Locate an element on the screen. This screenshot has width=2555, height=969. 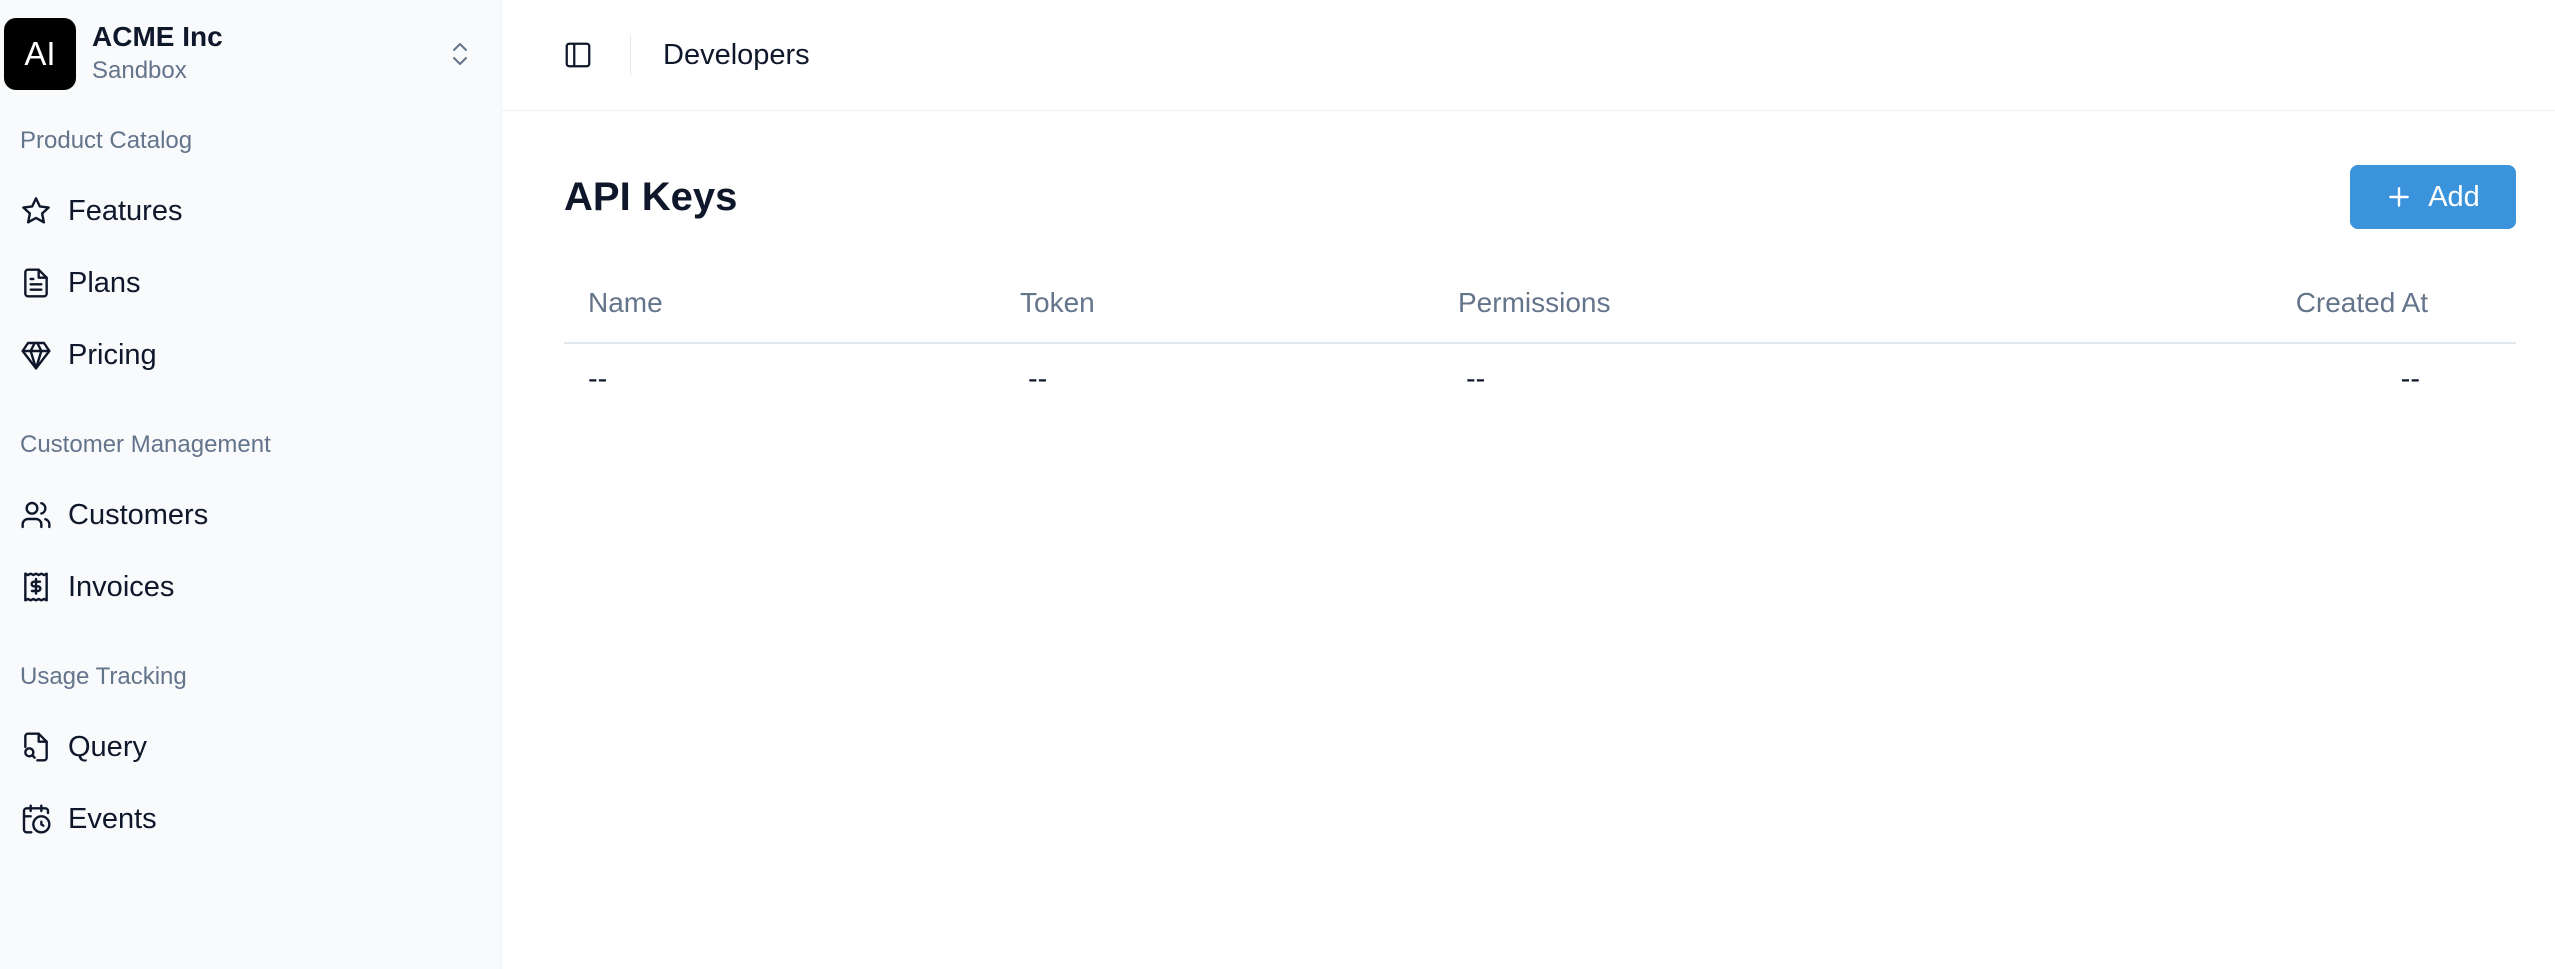
table-header-row: Name Token Permissions Created At is located at coordinates (1540, 303).